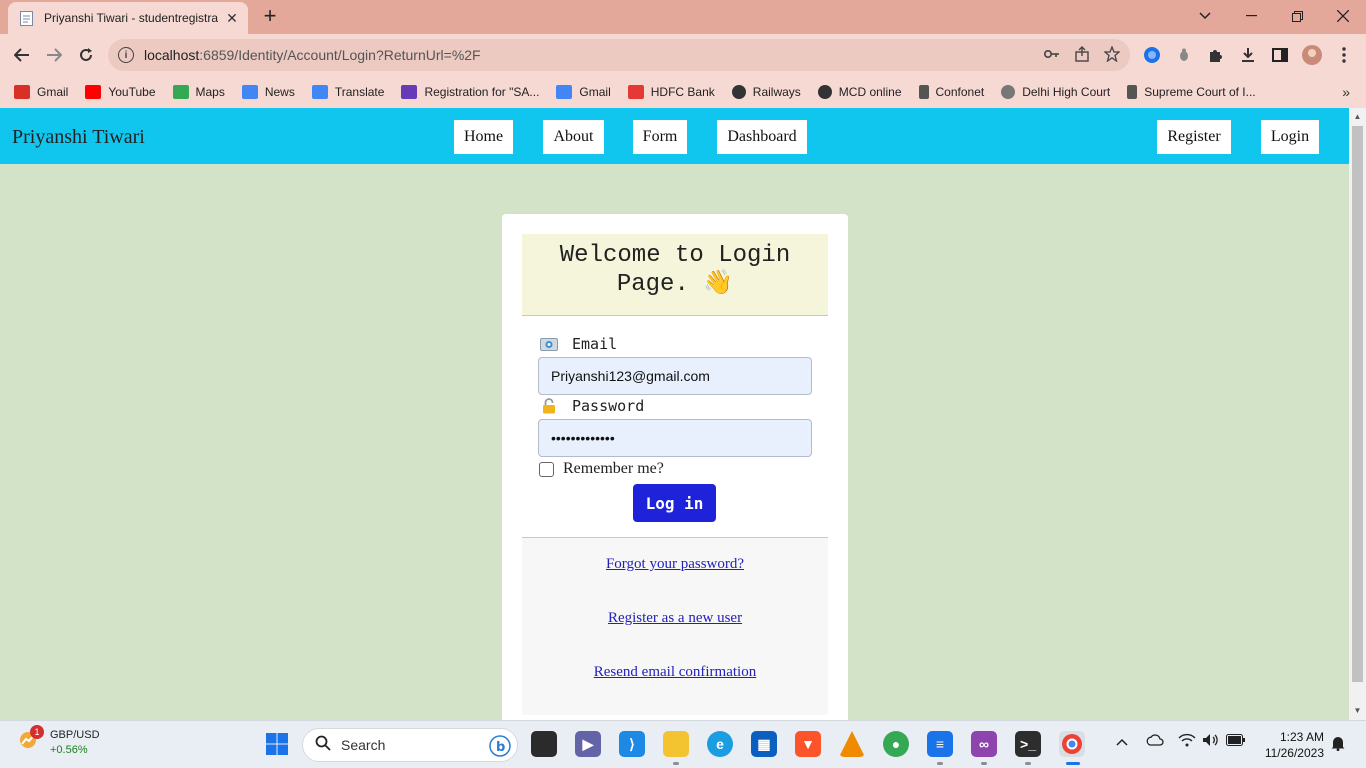 The width and height of the screenshot is (1366, 768). What do you see at coordinates (613, 469) in the screenshot?
I see `remember-me-label: Remember me?` at bounding box center [613, 469].